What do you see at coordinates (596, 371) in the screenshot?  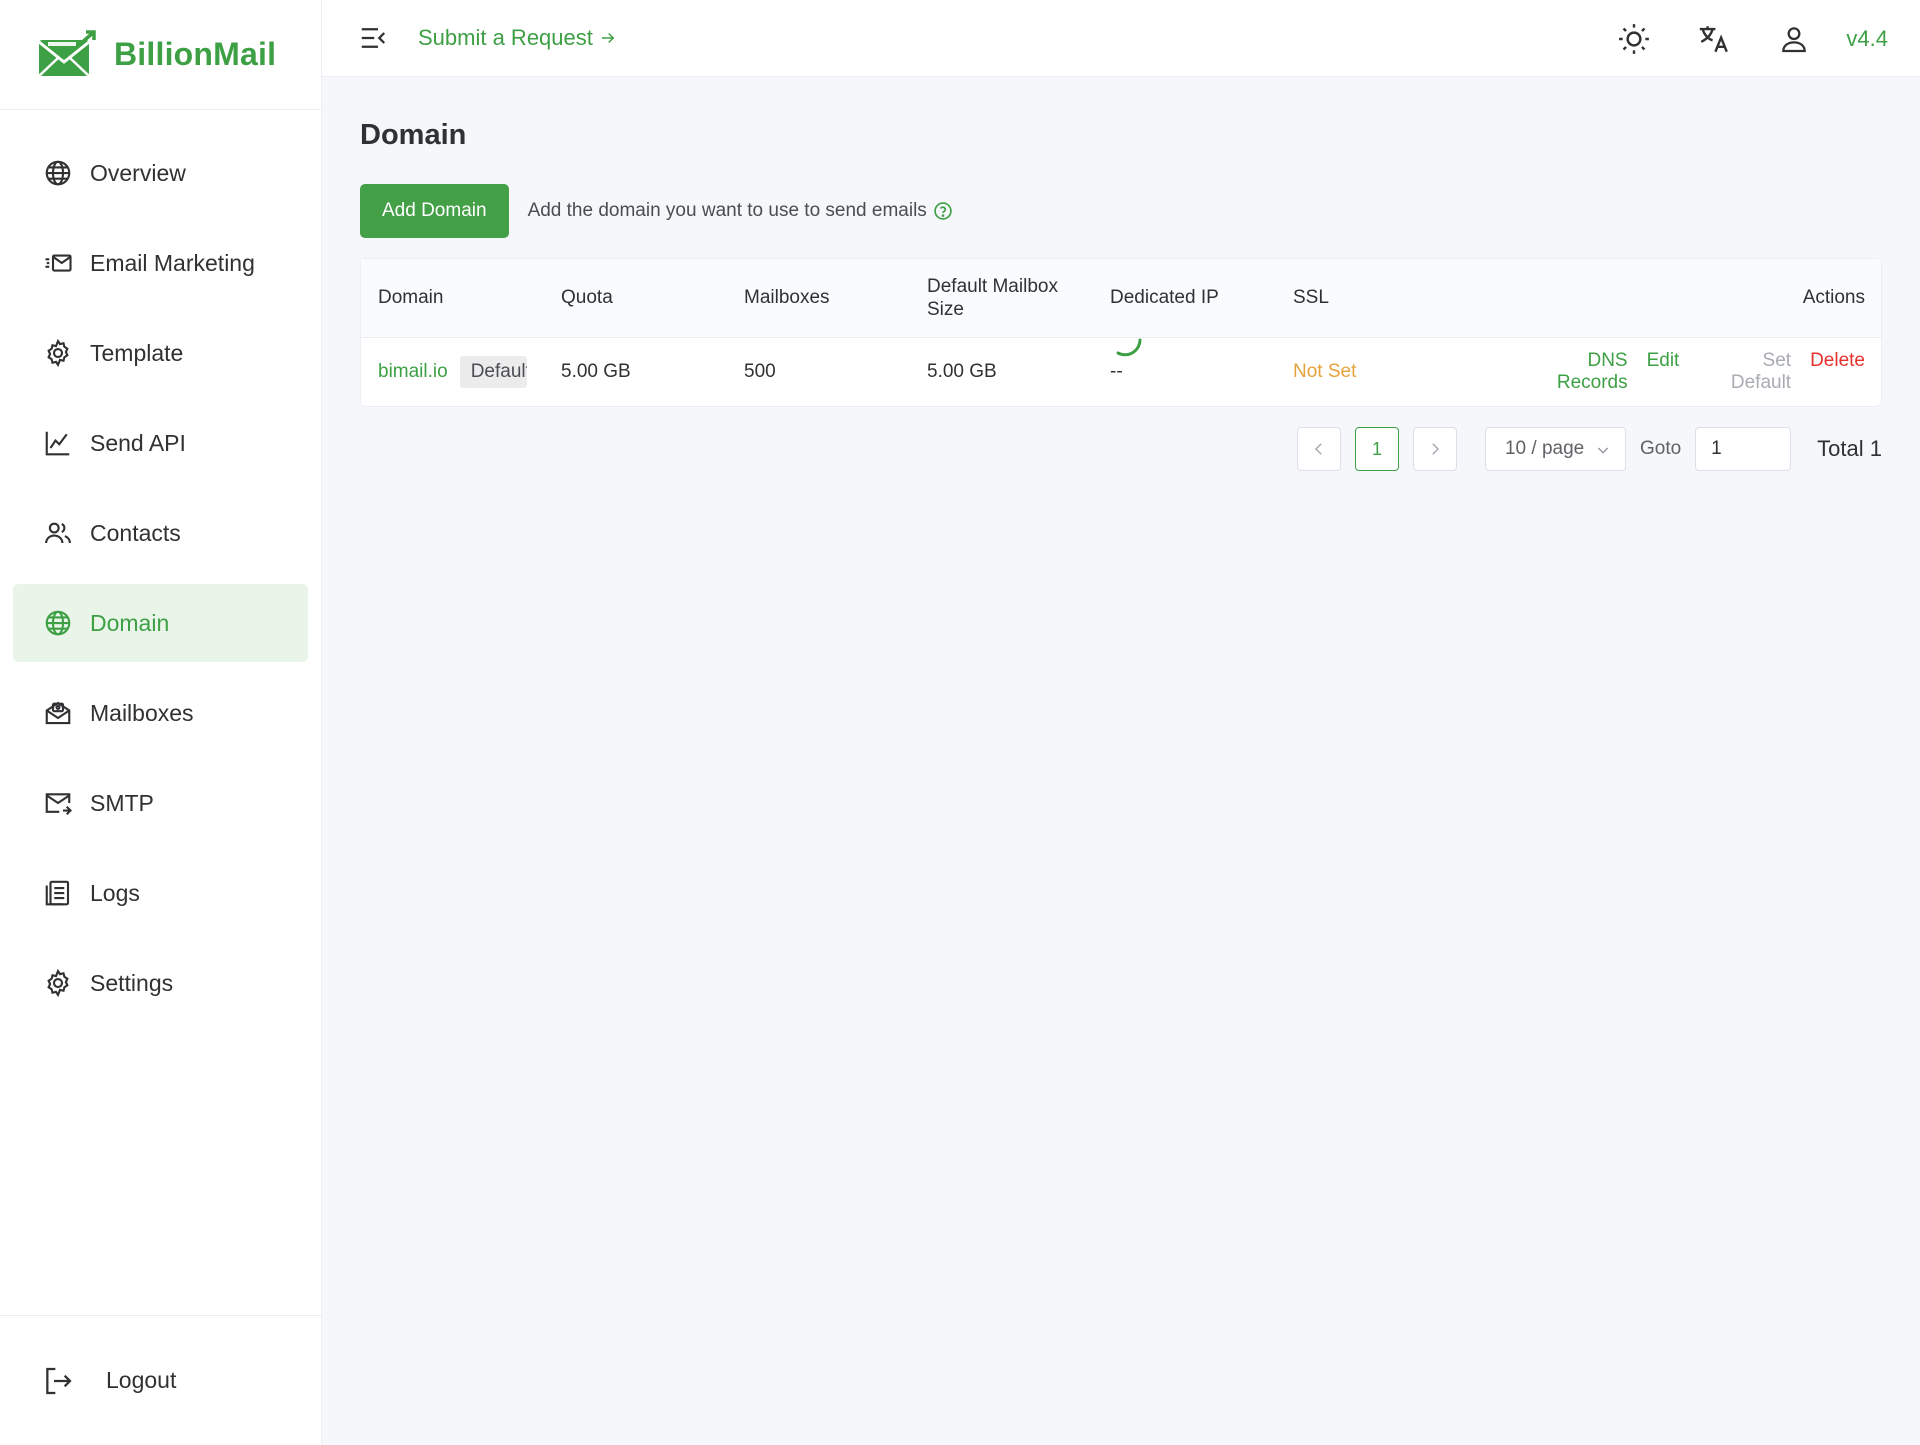 I see `quota-cell: 5.00 GB` at bounding box center [596, 371].